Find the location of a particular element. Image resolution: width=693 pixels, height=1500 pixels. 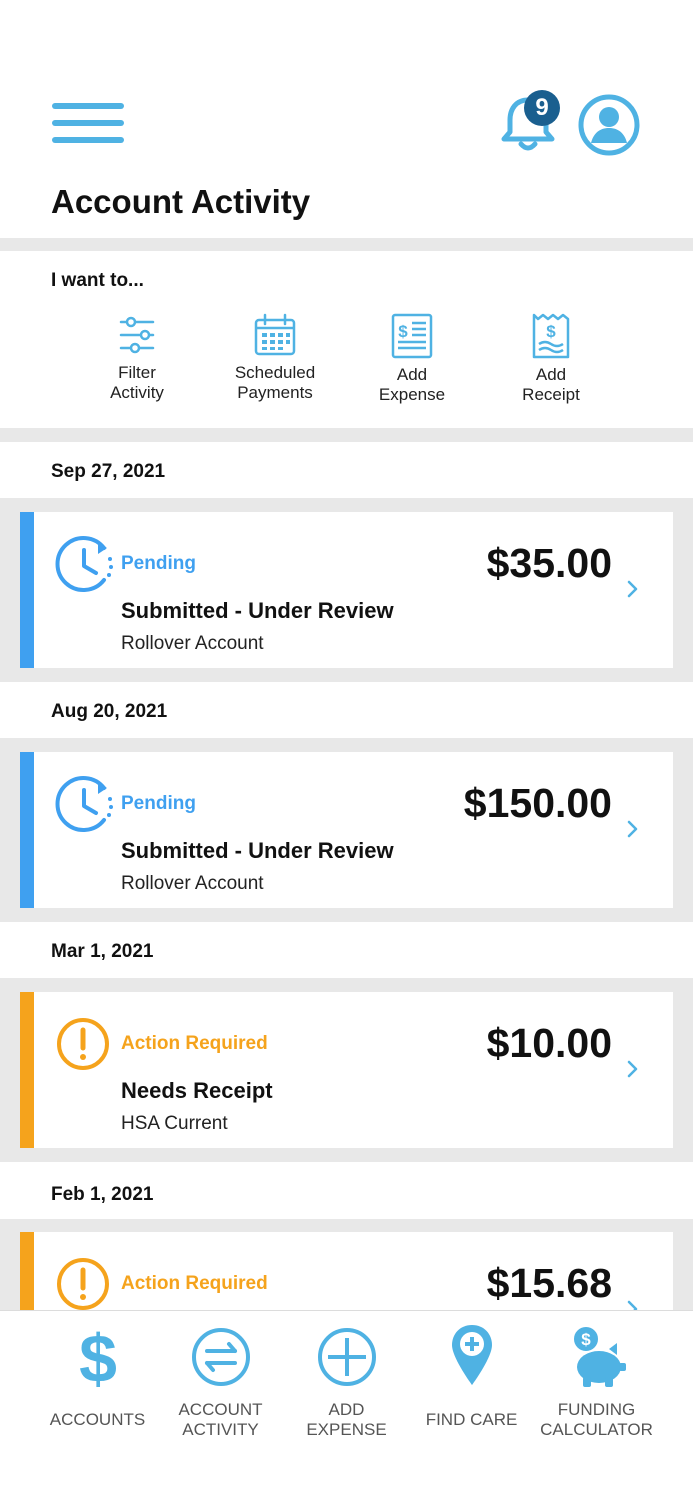

bottom-navigation: $ ACCOUNTS ACCOUNT ACTIVITY ADD EXPENSE FI is located at coordinates (346, 1405).